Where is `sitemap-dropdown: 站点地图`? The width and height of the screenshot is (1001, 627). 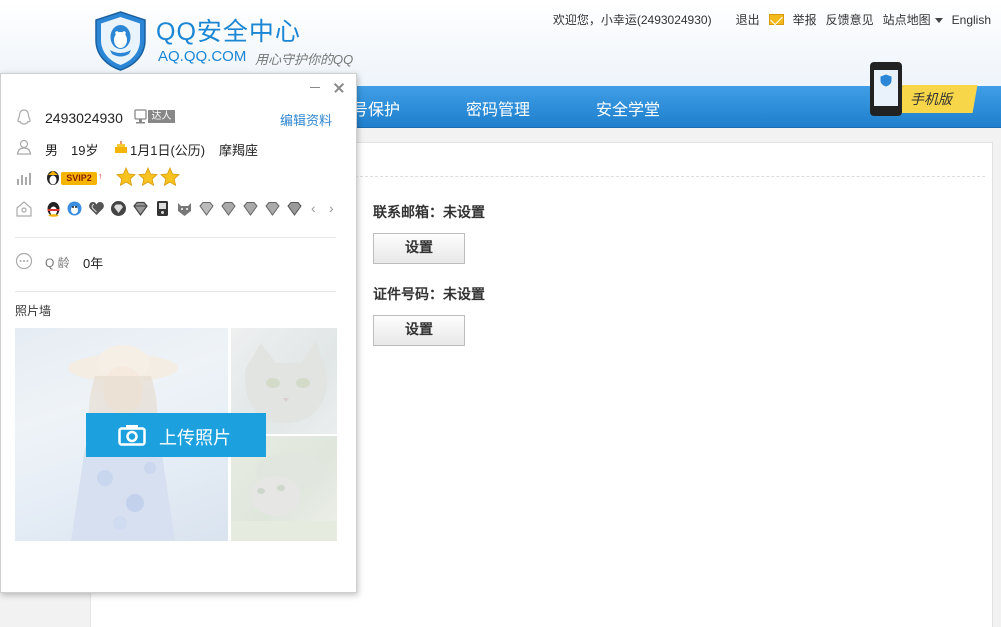 sitemap-dropdown: 站点地图 is located at coordinates (913, 19).